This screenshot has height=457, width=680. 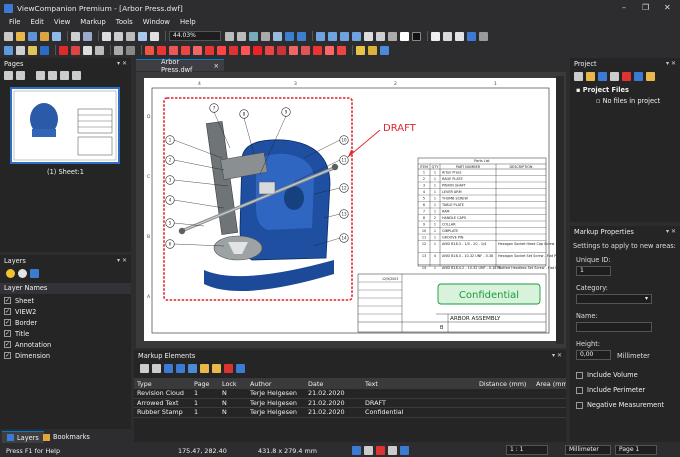 What do you see at coordinates (180, 66) in the screenshot?
I see `document-tab: Arbor Press.dwf ×` at bounding box center [180, 66].